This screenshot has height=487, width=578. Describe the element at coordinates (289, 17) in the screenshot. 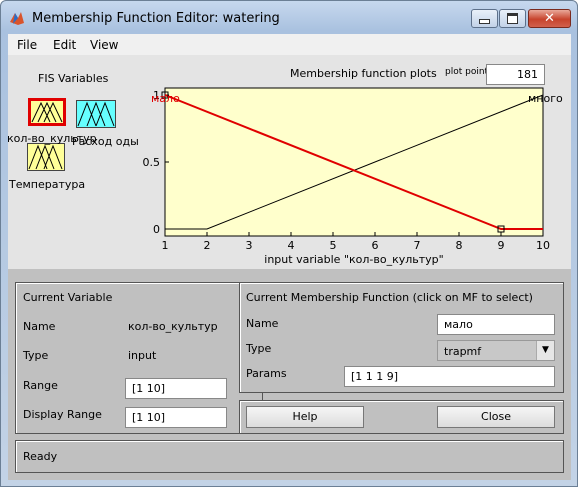

I see `title-bar: Membership Function Editor: watering ✕` at that location.